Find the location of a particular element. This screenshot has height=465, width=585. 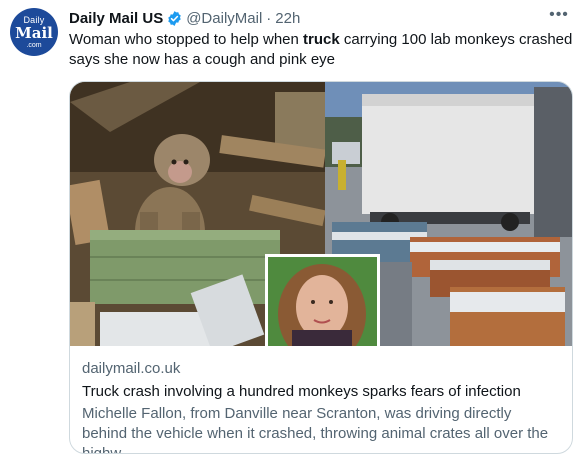

handle: @DailyMail is located at coordinates (224, 18).